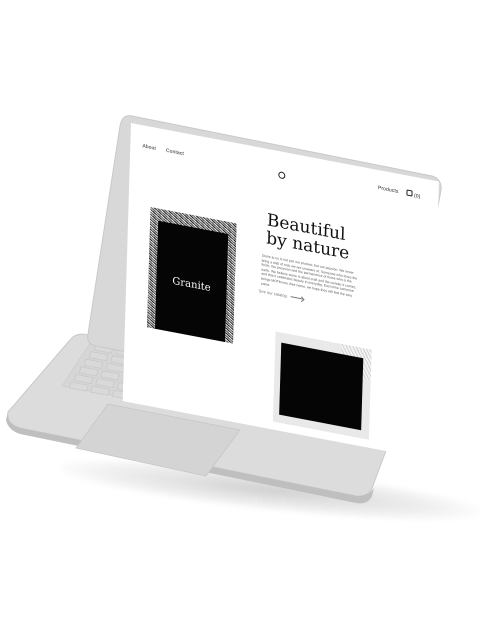 This screenshot has width=490, height=620. What do you see at coordinates (191, 284) in the screenshot?
I see `granite-card-label: Granite` at bounding box center [191, 284].